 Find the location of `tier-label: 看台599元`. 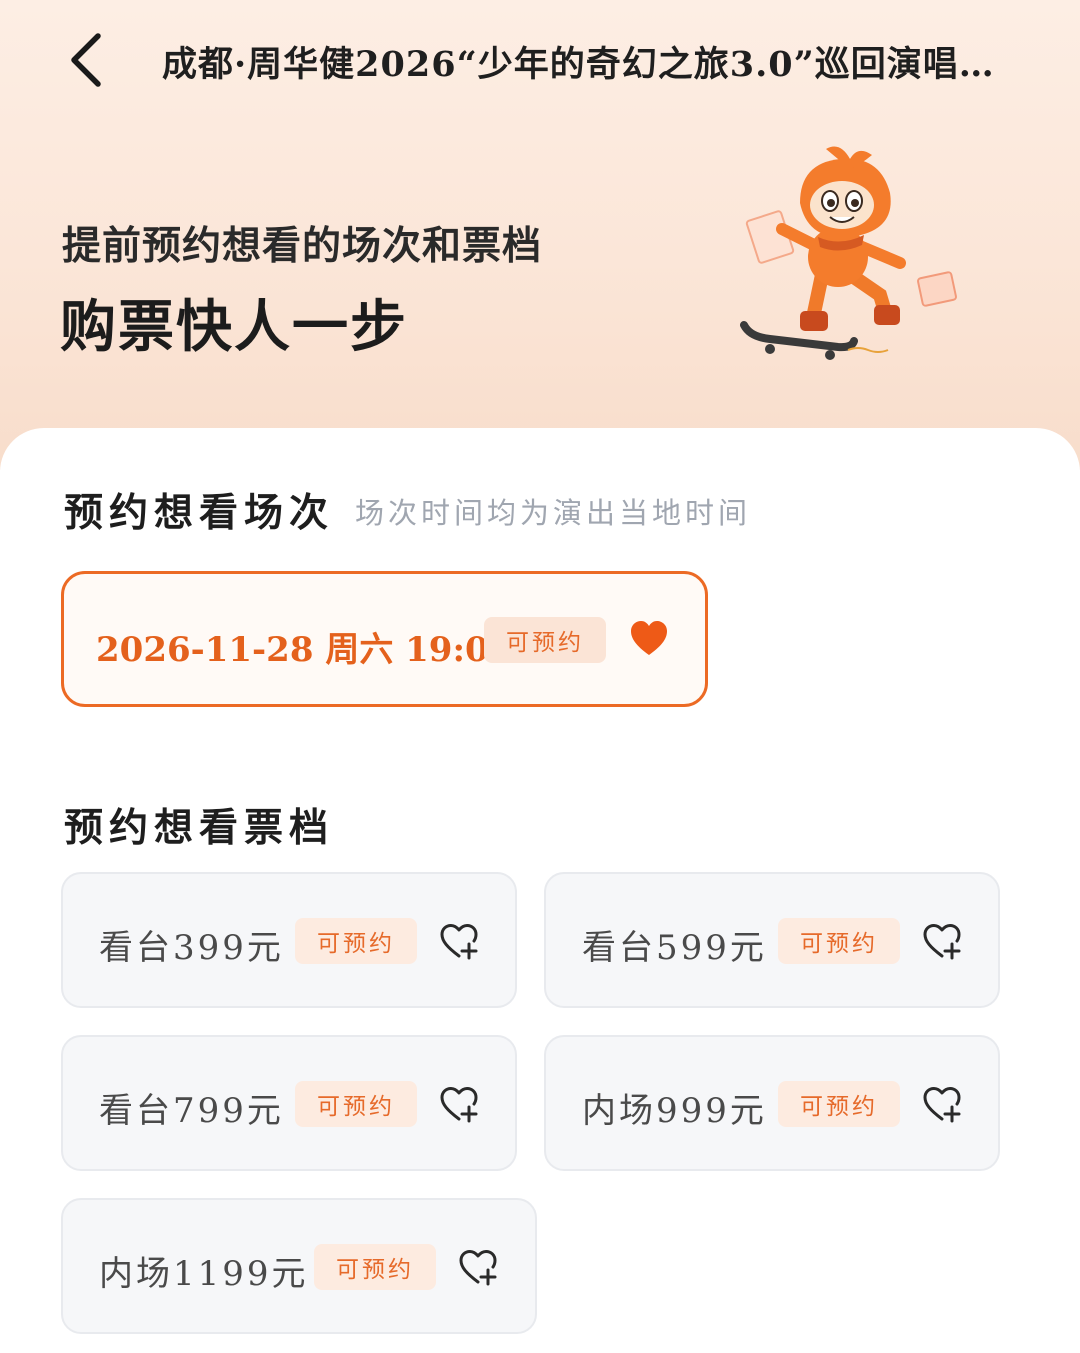

tier-label: 看台599元 is located at coordinates (674, 948).